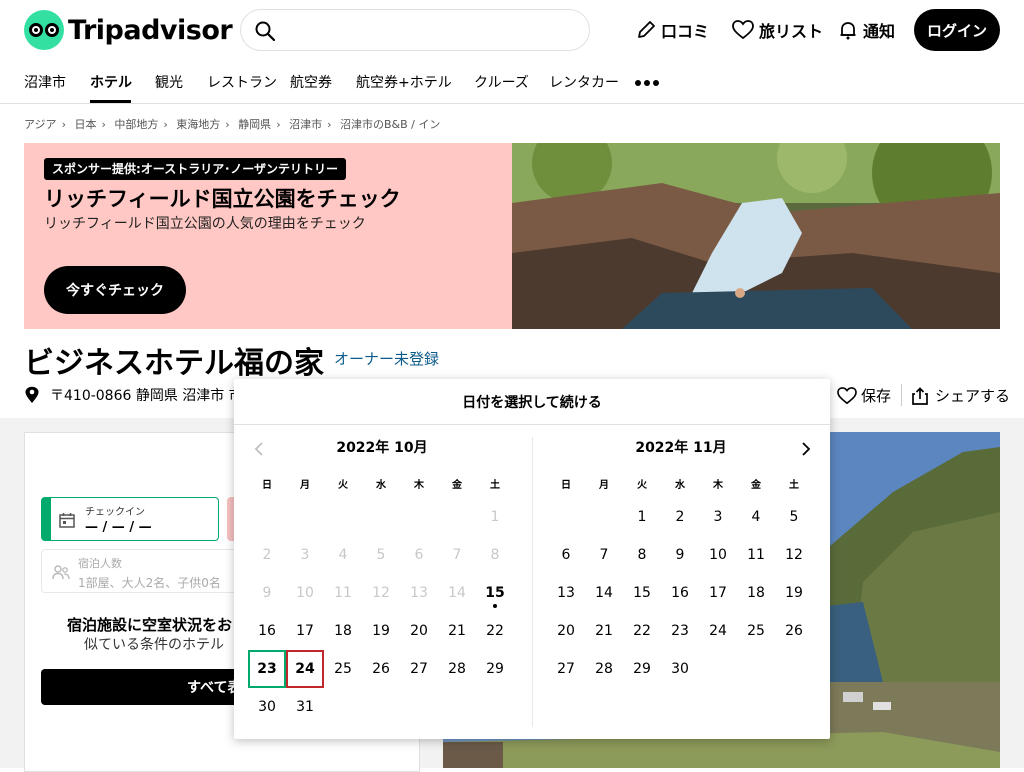 This screenshot has height=772, width=1024. I want to click on nav-item-hotels: ホテル, so click(111, 82).